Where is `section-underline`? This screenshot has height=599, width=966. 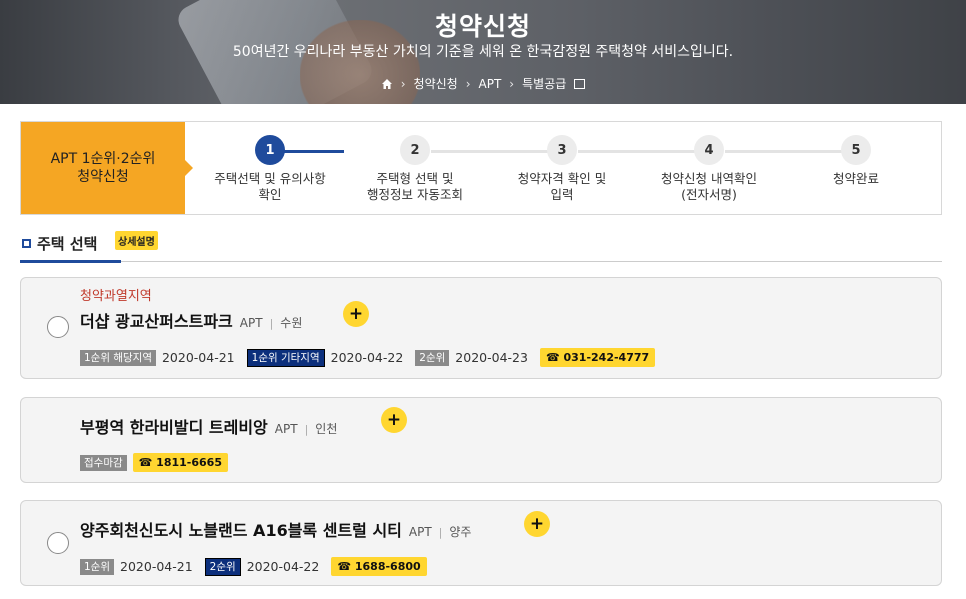 section-underline is located at coordinates (70, 261).